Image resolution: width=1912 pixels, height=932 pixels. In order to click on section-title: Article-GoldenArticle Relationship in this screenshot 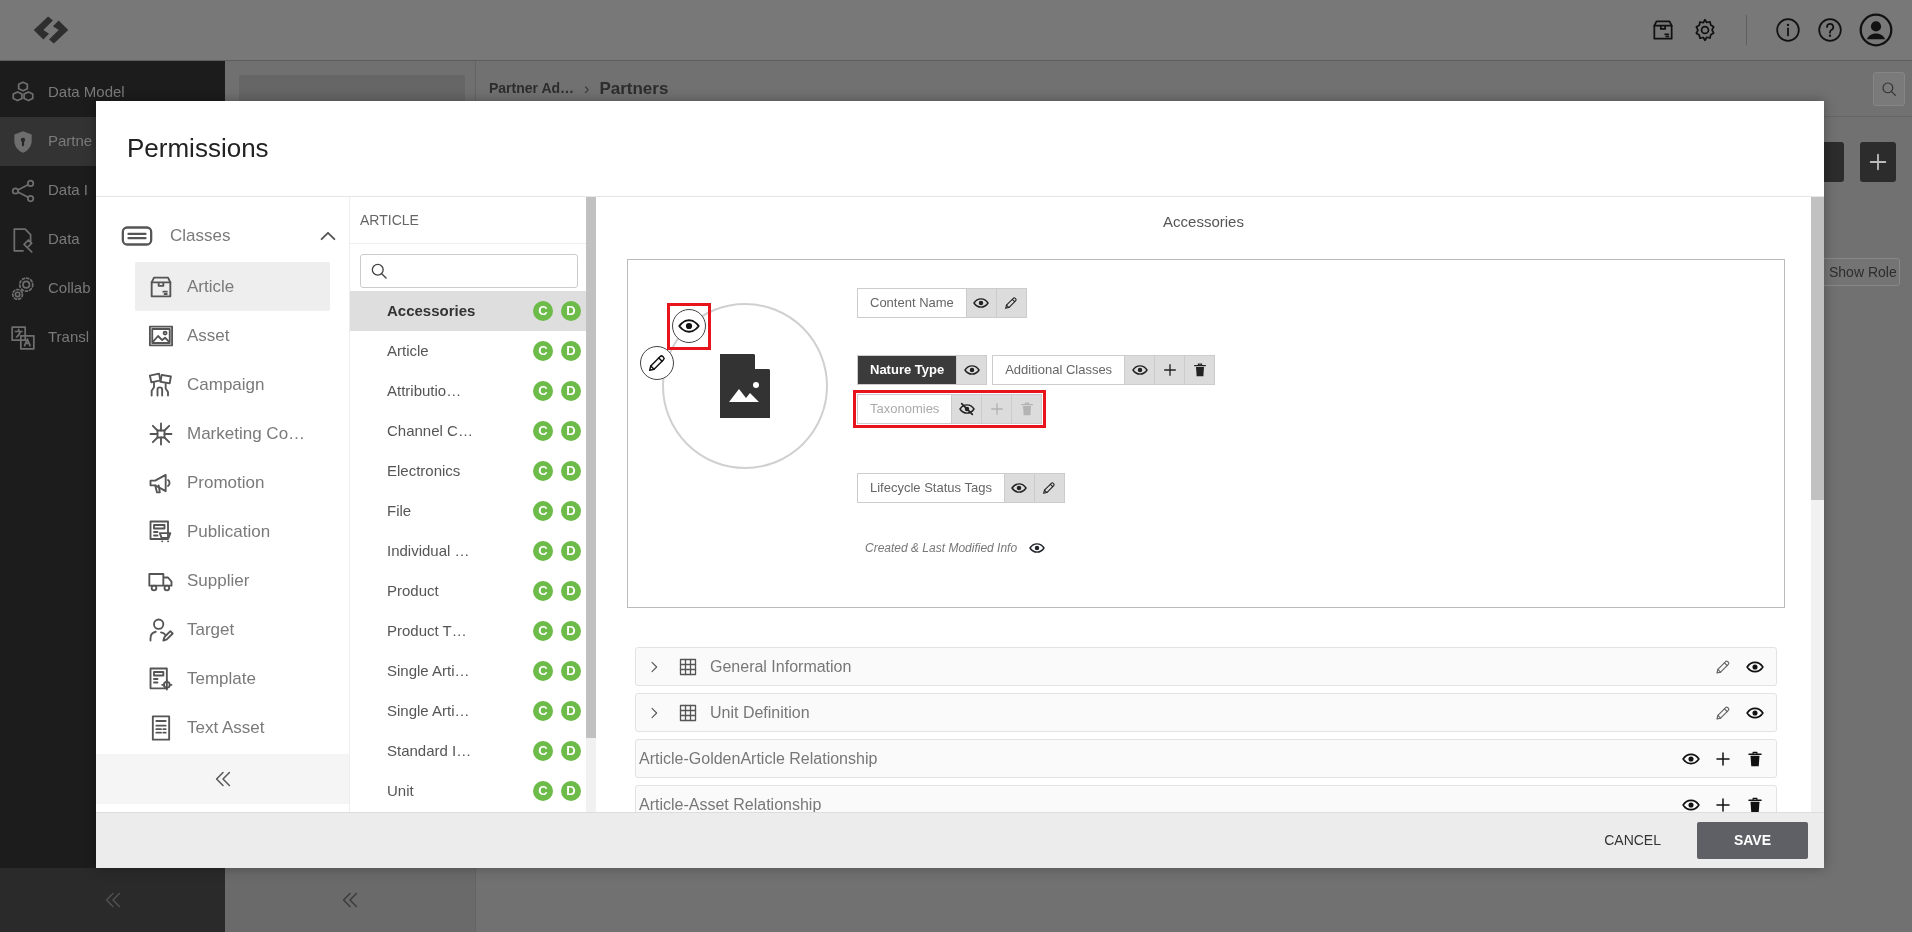, I will do `click(758, 758)`.